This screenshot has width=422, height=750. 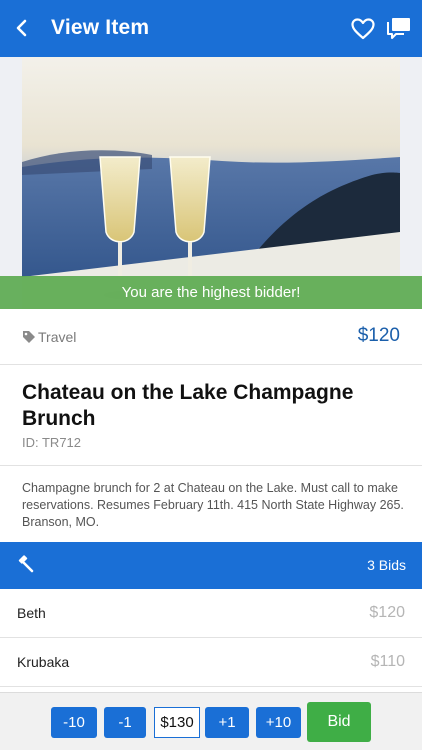 What do you see at coordinates (74, 722) in the screenshot?
I see `decrease-10-button: -10` at bounding box center [74, 722].